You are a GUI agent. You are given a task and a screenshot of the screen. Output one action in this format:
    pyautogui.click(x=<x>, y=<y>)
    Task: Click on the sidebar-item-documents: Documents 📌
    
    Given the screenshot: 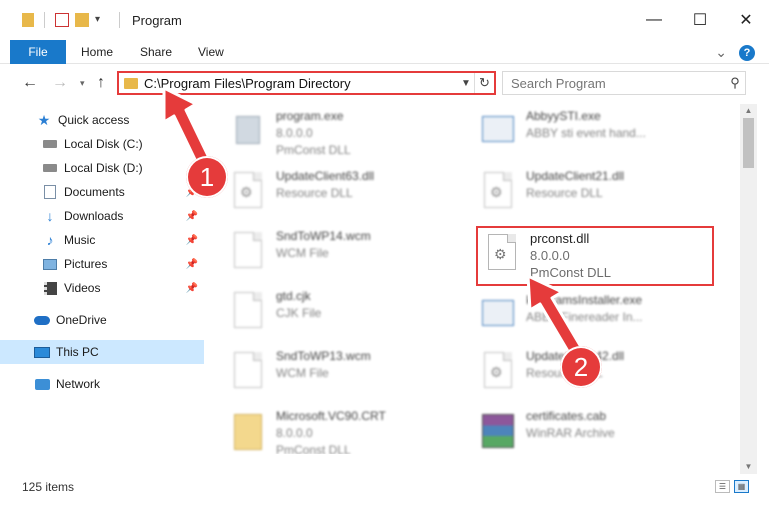 What is the action you would take?
    pyautogui.click(x=102, y=192)
    